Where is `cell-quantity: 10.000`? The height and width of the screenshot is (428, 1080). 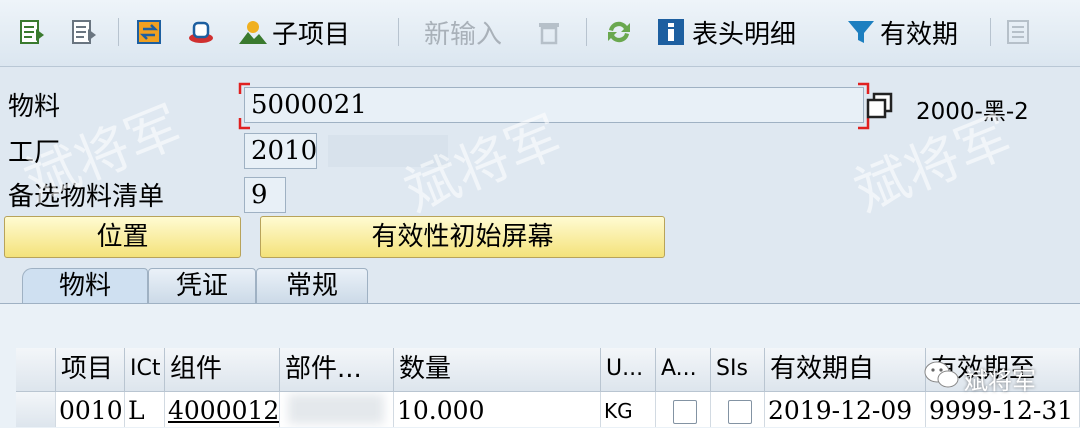
cell-quantity: 10.000 is located at coordinates (497, 409).